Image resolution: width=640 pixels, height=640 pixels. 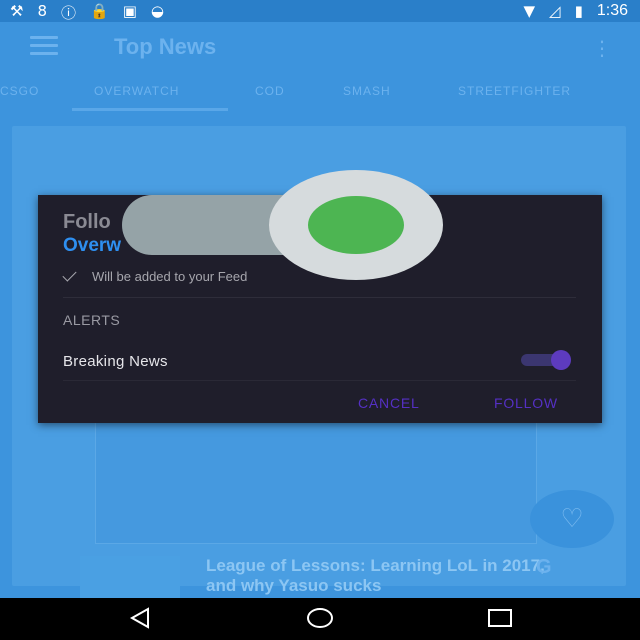 I want to click on status-time: 1:36, so click(x=612, y=10).